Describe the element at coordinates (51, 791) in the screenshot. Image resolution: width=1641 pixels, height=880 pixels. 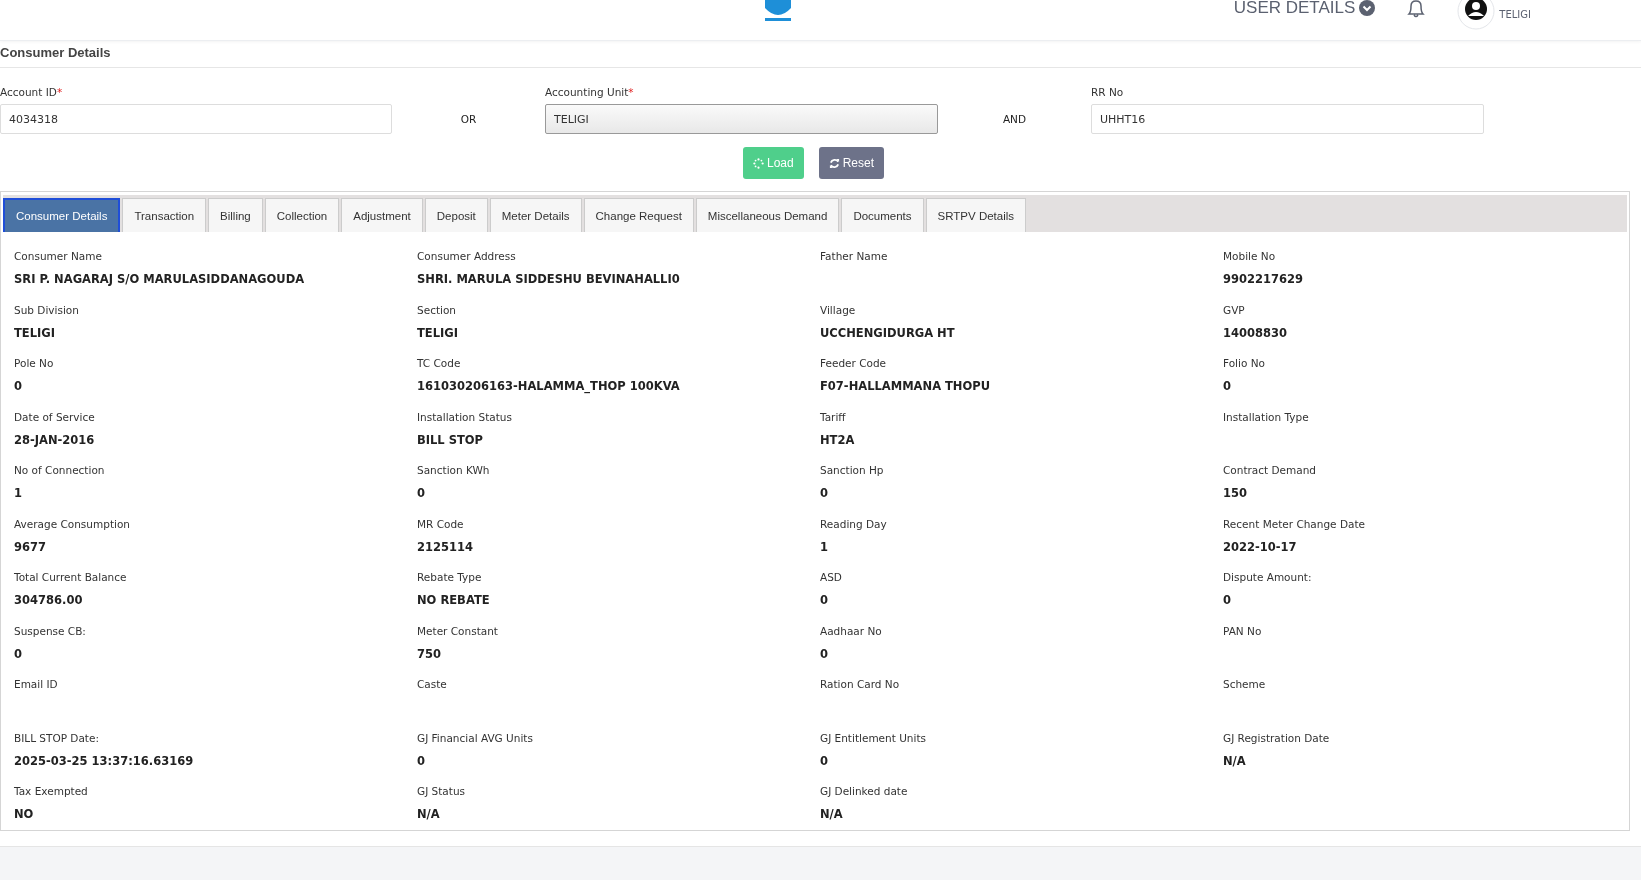
I see `detail-label: Tax Exempted` at that location.